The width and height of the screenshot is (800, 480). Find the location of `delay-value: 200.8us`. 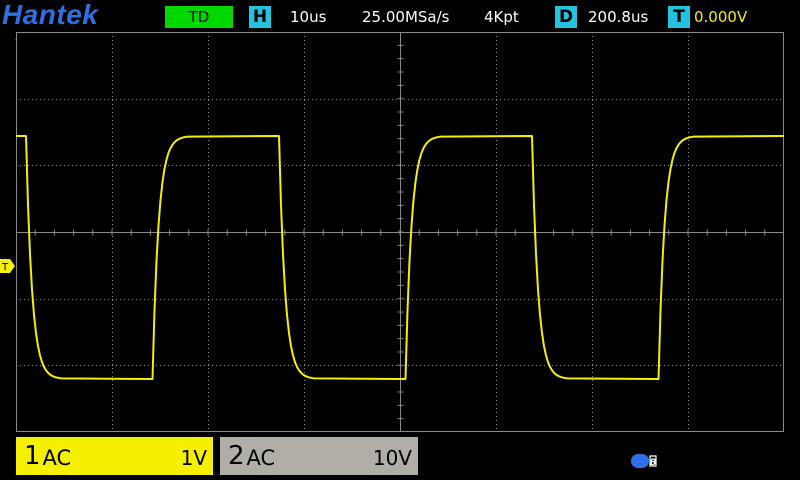

delay-value: 200.8us is located at coordinates (618, 17).